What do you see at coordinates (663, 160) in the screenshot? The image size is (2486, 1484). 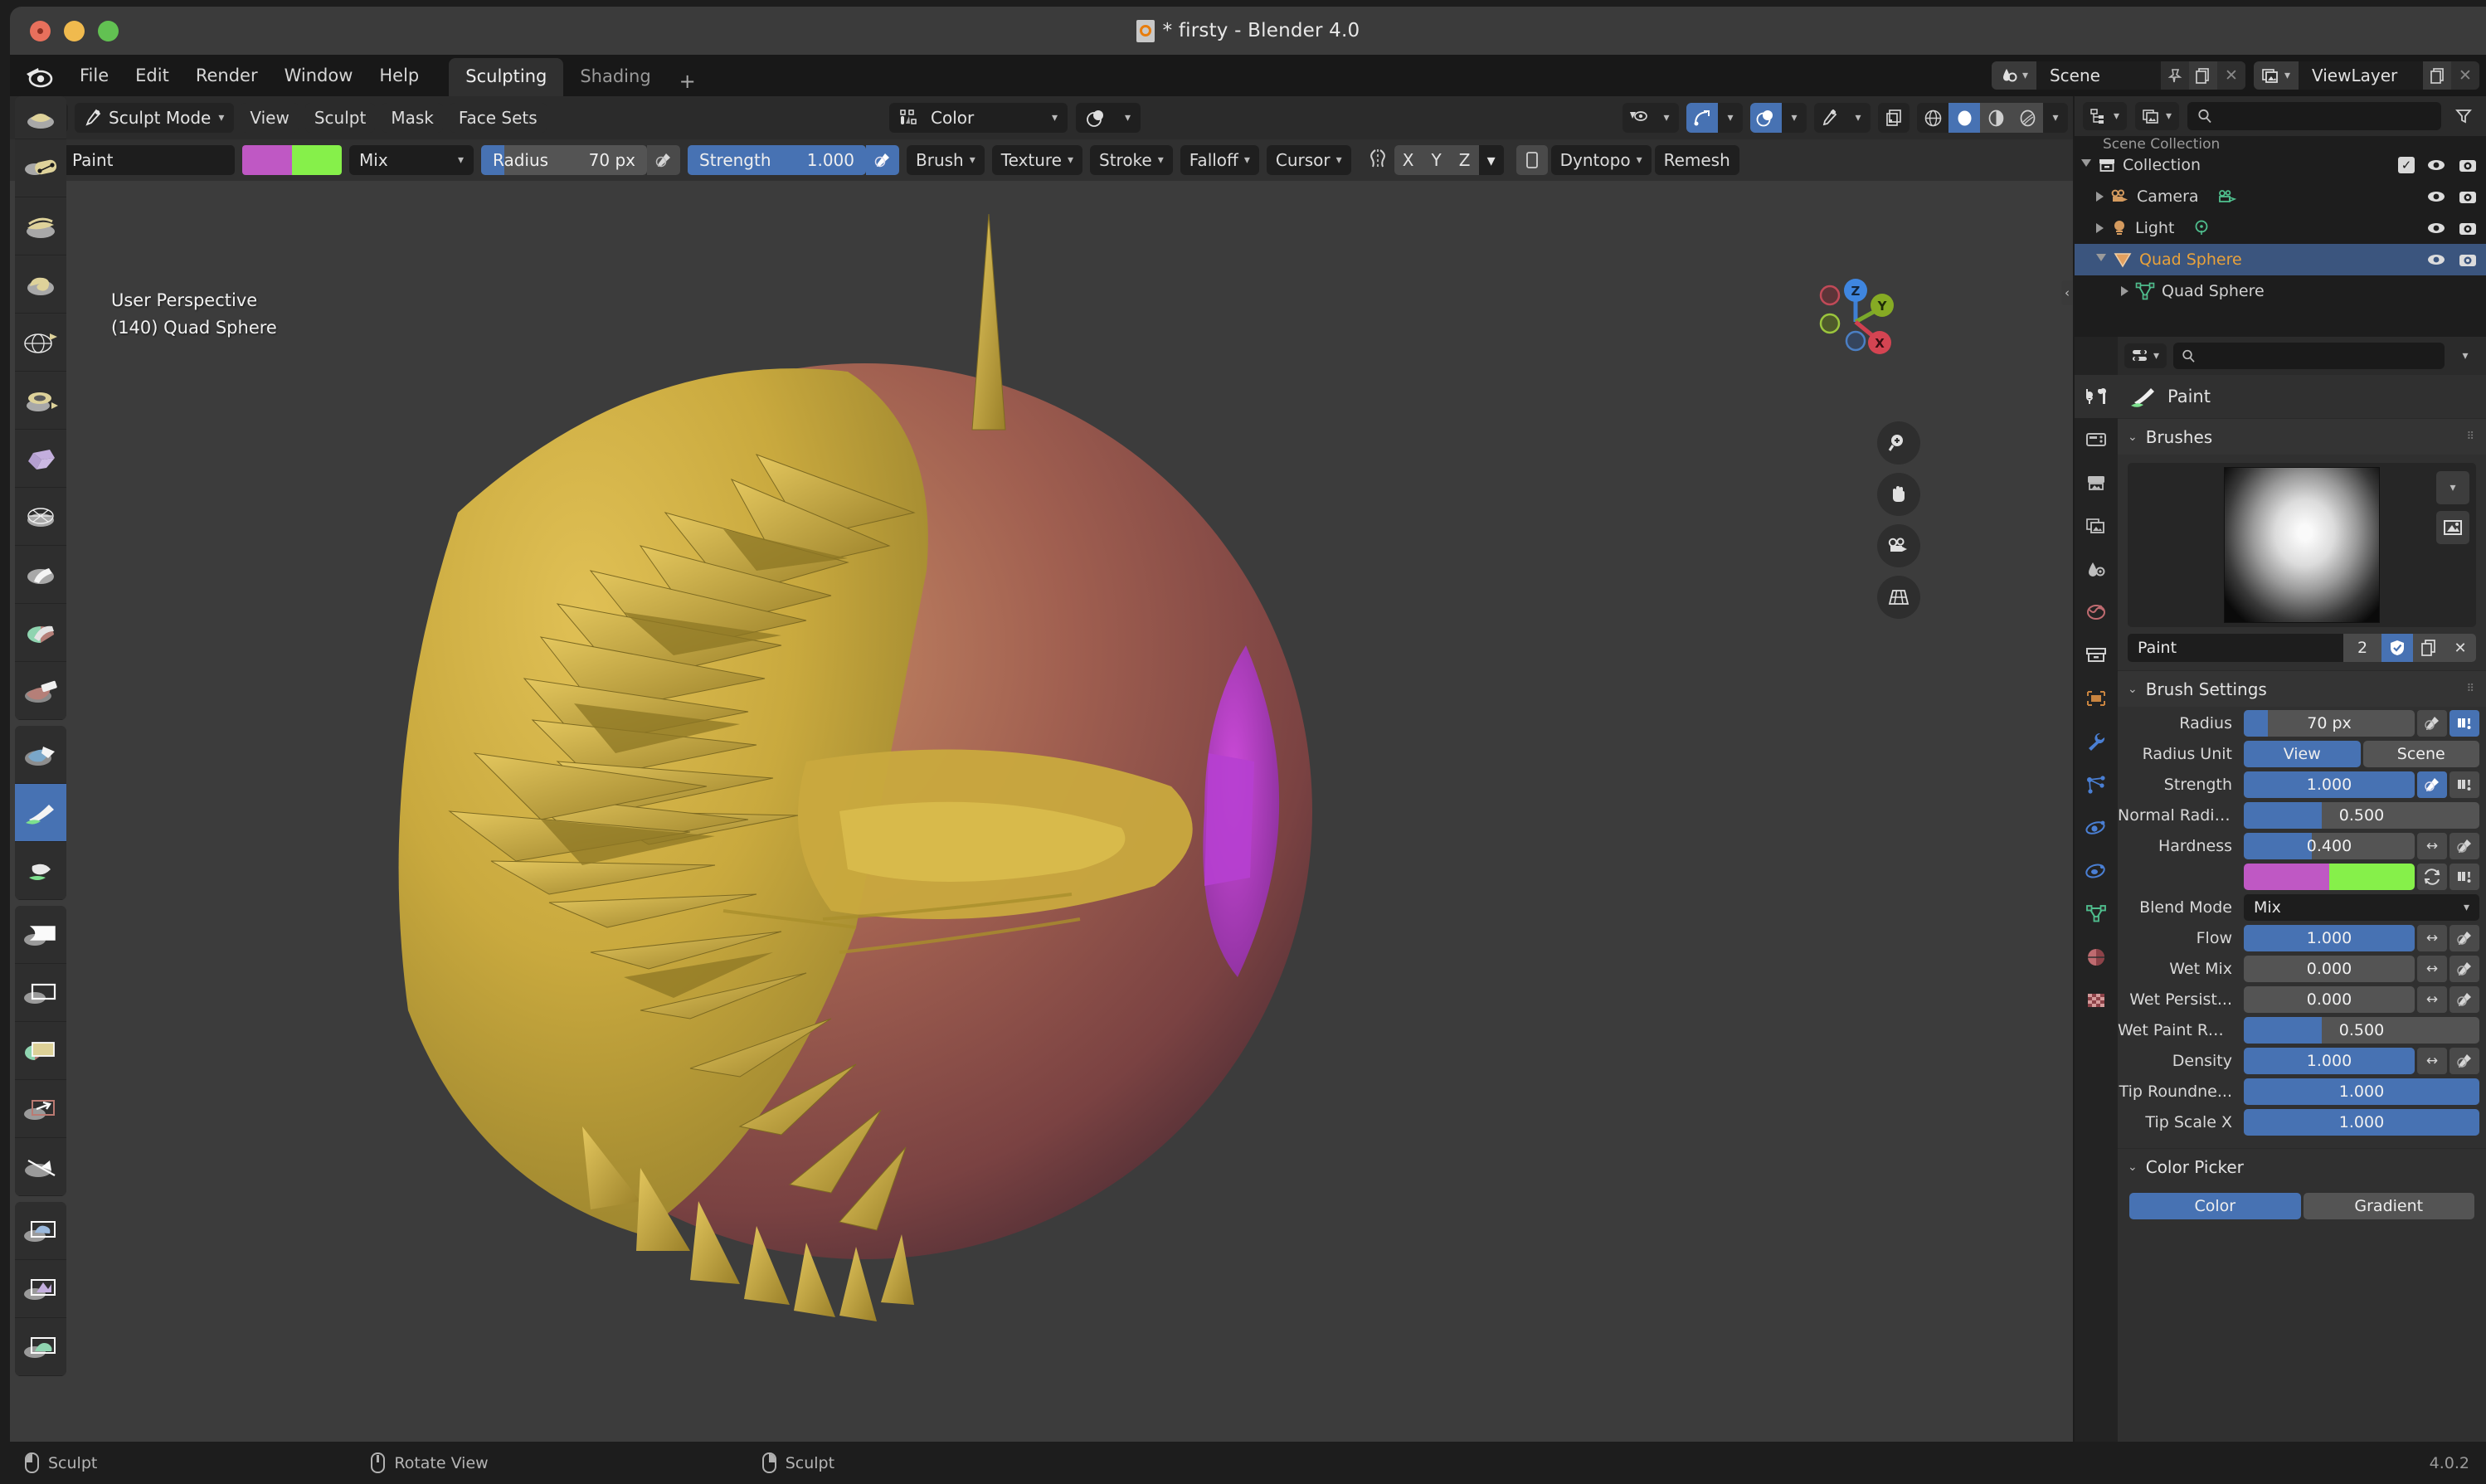 I see `radius-pressure-icon` at bounding box center [663, 160].